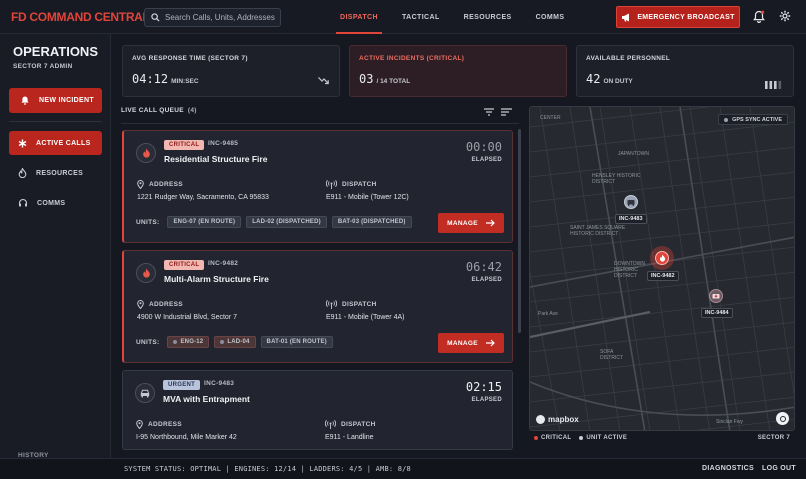  I want to click on sidebar-divider, so click(55, 121).